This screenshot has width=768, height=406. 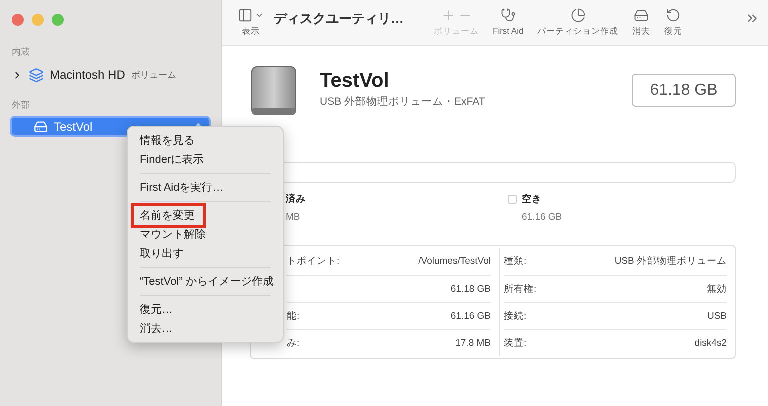 What do you see at coordinates (542, 217) in the screenshot?
I see `legend-value: 61.16 GB` at bounding box center [542, 217].